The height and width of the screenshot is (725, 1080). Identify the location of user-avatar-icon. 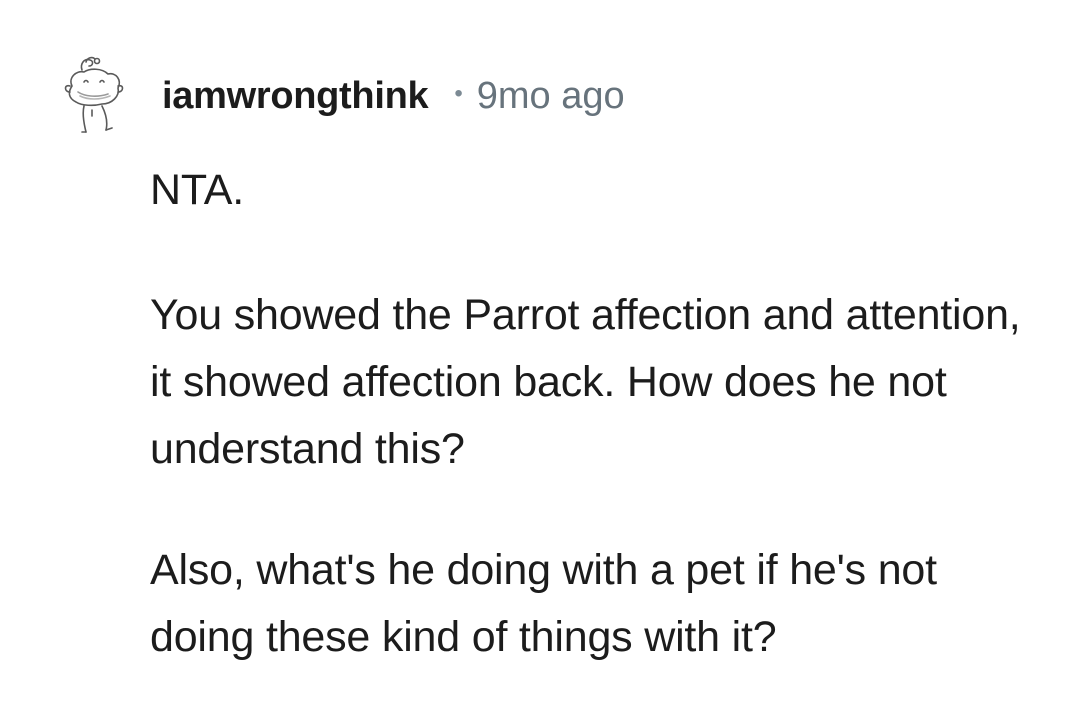
(94, 96).